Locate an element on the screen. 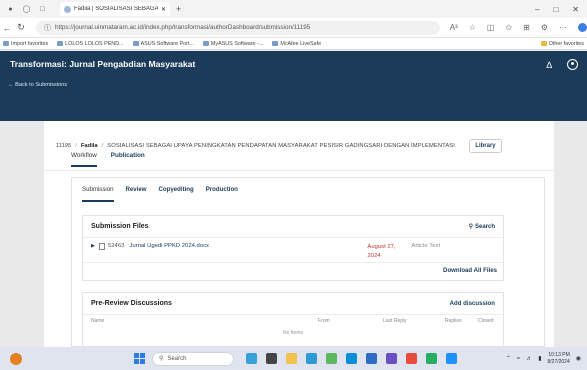 This screenshot has width=587, height=370. col-name: Name is located at coordinates (98, 321).